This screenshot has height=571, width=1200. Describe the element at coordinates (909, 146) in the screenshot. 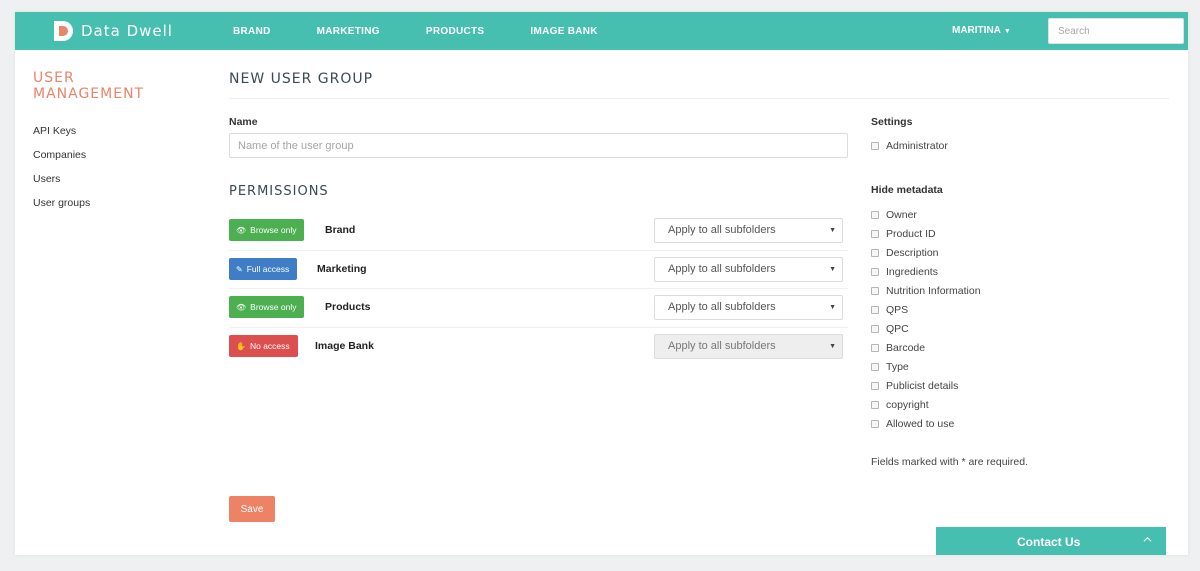

I see `administrator-checkbox: Administrator` at that location.